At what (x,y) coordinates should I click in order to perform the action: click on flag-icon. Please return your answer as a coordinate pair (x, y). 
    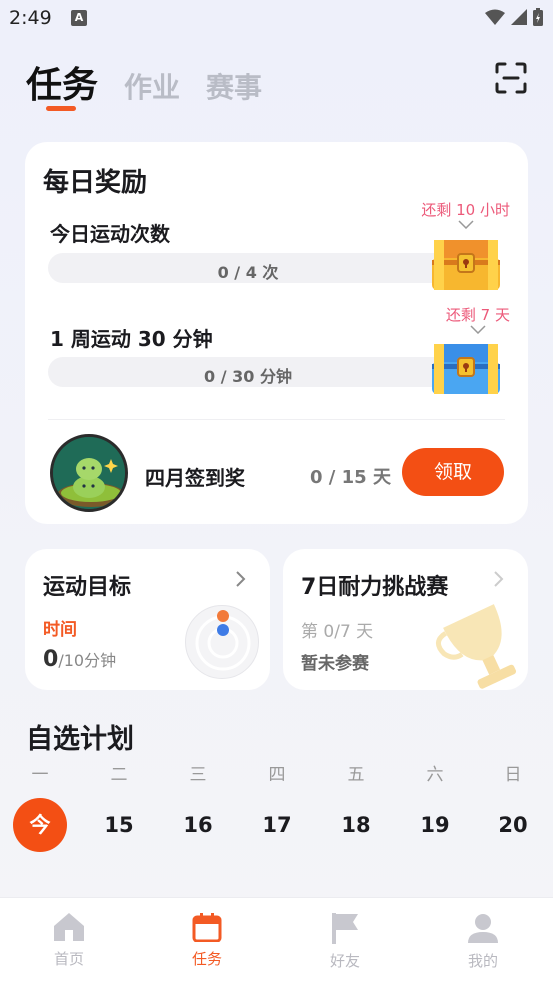
    Looking at the image, I should click on (345, 928).